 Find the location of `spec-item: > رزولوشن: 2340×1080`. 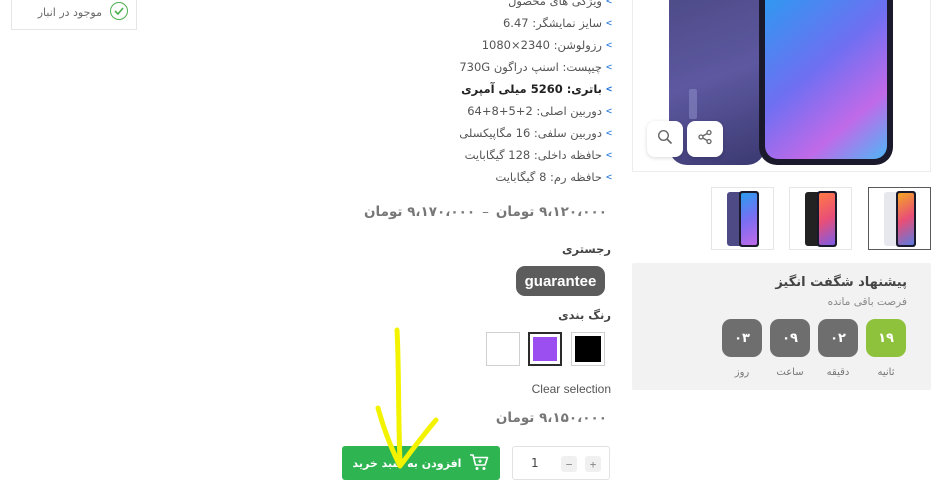

spec-item: > رزولوشن: 2340×1080 is located at coordinates (546, 45).